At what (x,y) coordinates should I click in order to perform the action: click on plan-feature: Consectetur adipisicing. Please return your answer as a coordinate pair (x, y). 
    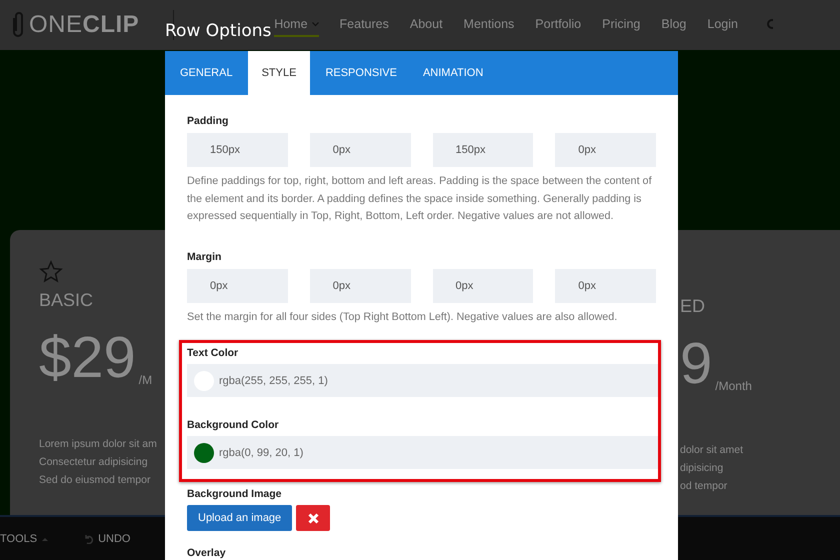
    Looking at the image, I should click on (94, 462).